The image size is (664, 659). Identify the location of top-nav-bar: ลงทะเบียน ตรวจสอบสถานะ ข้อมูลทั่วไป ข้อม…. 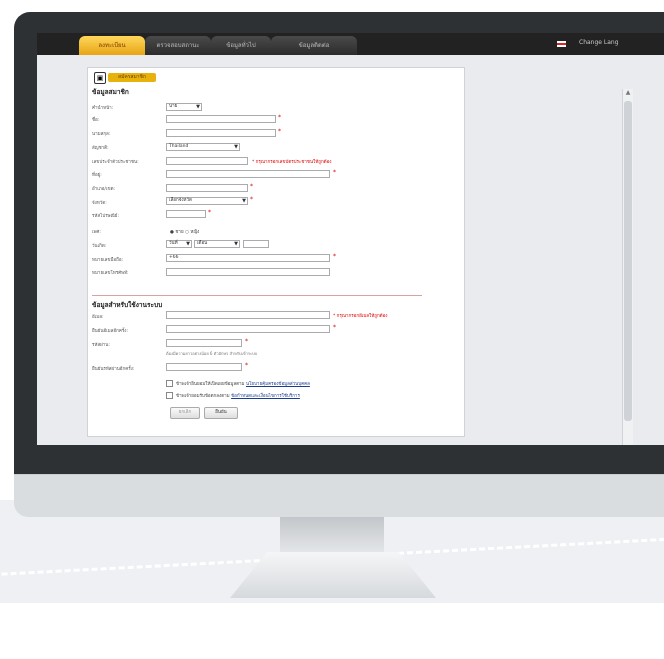
(350, 44).